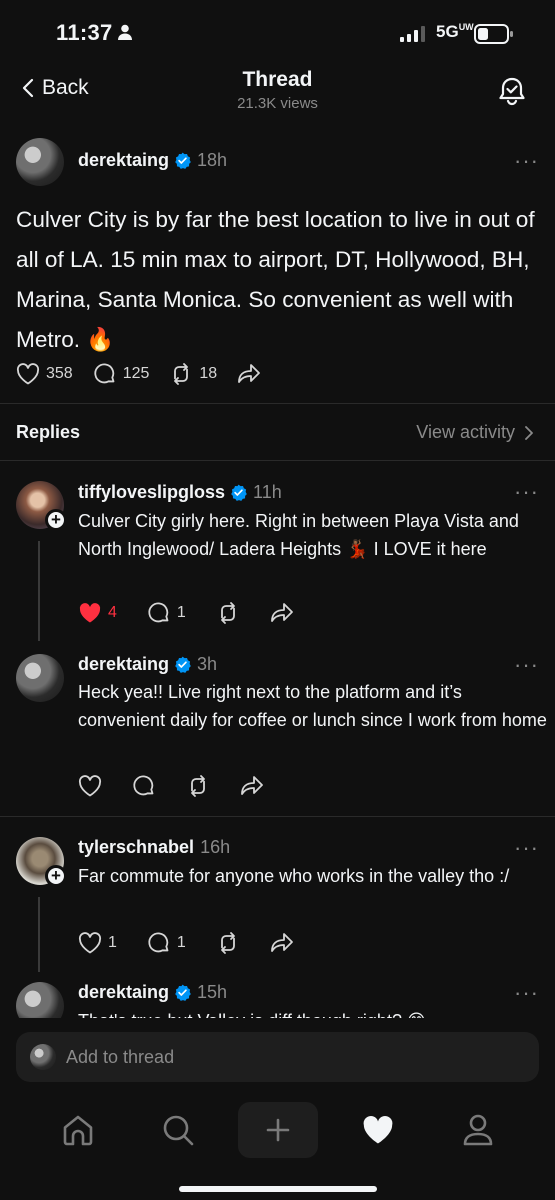  Describe the element at coordinates (112, 612) in the screenshot. I see `like-count: 4` at that location.